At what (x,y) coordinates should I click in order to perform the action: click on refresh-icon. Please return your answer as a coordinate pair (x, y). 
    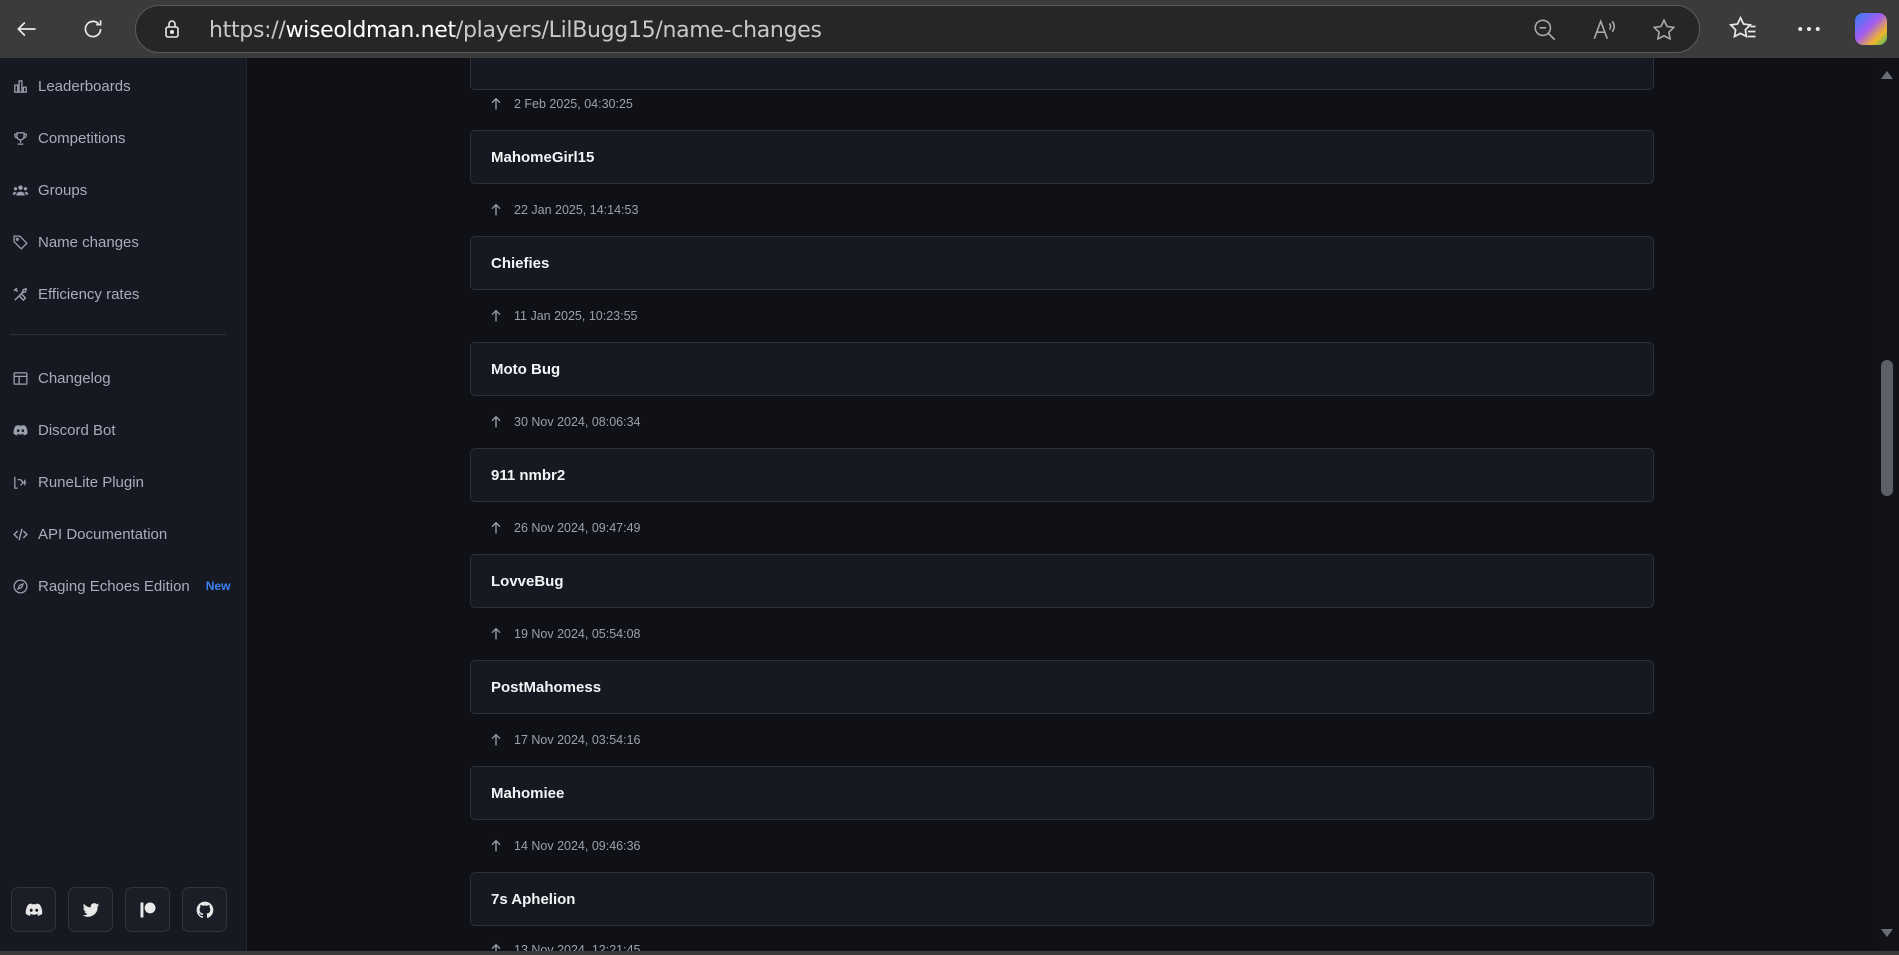
    Looking at the image, I should click on (93, 29).